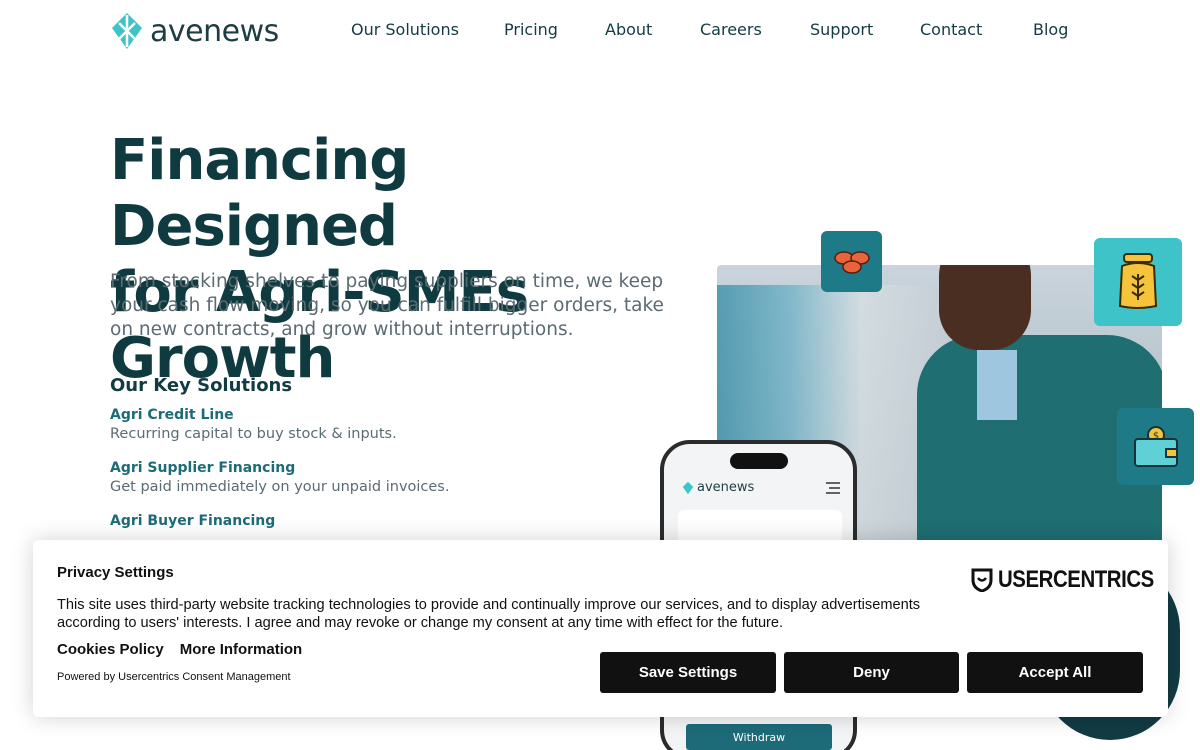 The width and height of the screenshot is (1200, 750). What do you see at coordinates (759, 461) in the screenshot?
I see `phone-notch` at bounding box center [759, 461].